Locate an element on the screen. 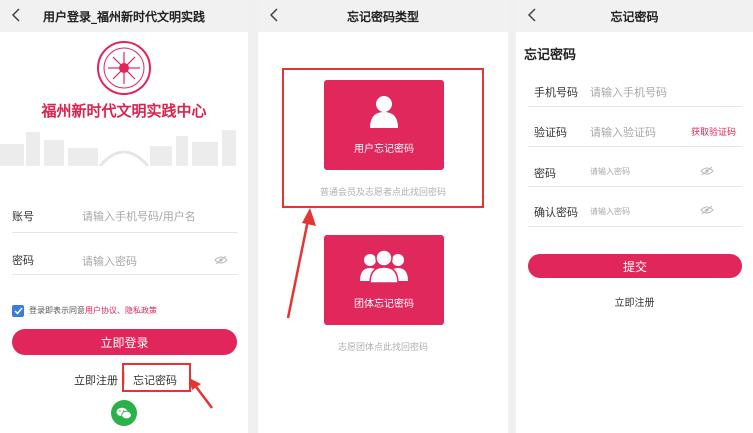  section-title: 忘记密码 is located at coordinates (550, 55).